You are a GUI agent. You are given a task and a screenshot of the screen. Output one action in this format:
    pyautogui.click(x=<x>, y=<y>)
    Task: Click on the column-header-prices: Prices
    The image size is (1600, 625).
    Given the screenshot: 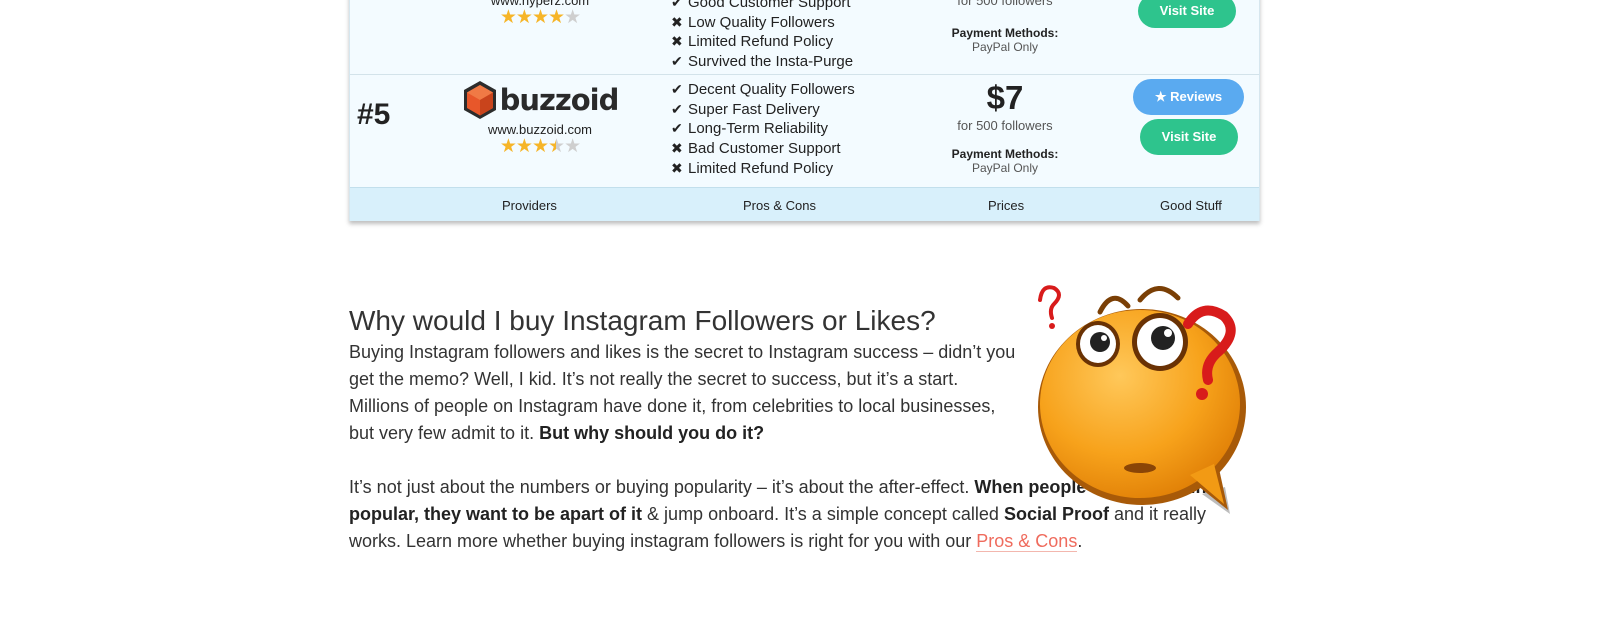 What is the action you would take?
    pyautogui.click(x=1006, y=205)
    